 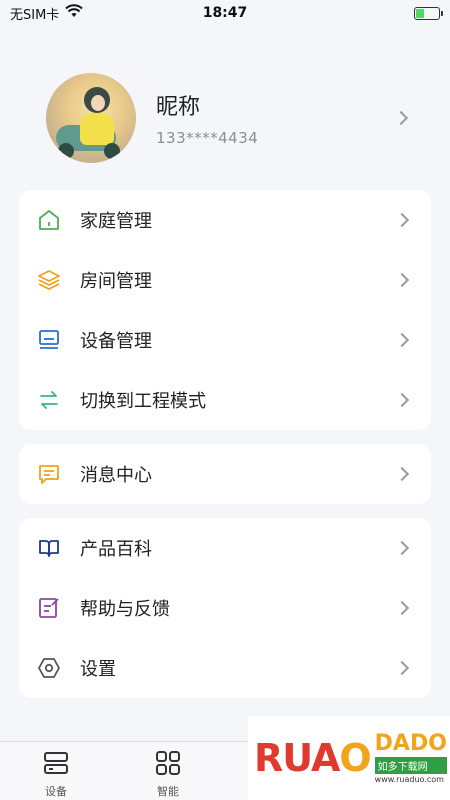 I want to click on menu-item-label: 消息中心, so click(x=116, y=475).